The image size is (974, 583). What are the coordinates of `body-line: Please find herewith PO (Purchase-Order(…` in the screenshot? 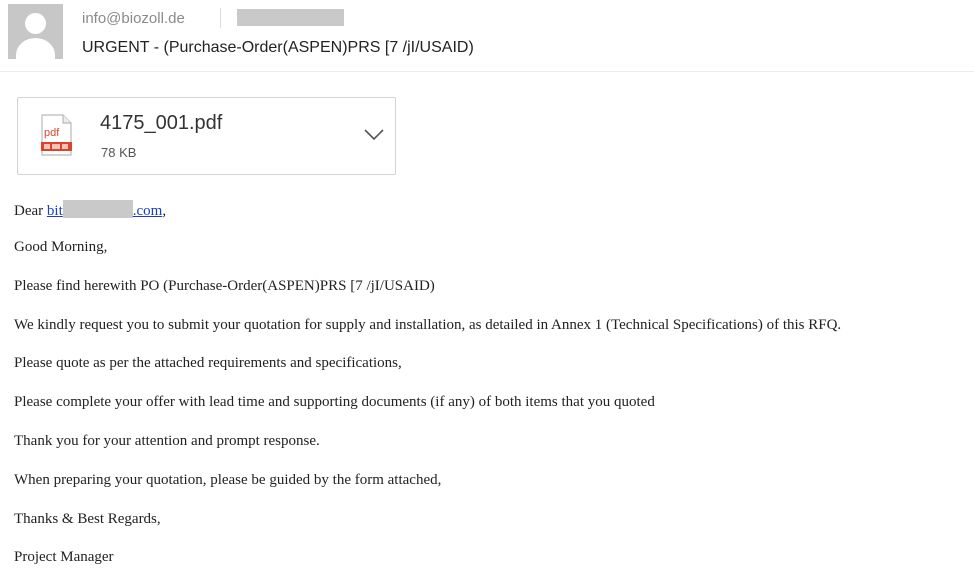 It's located at (224, 286).